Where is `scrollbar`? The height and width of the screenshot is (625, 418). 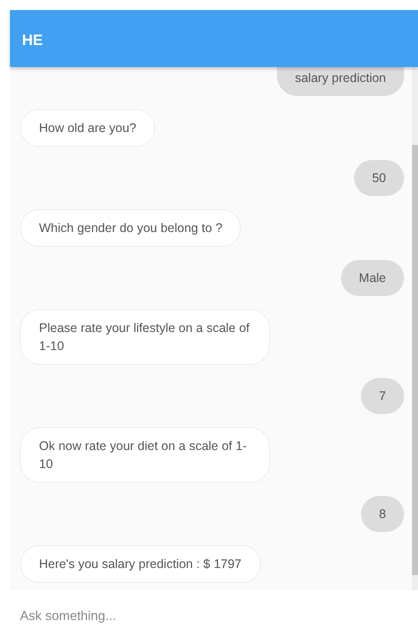 scrollbar is located at coordinates (415, 328).